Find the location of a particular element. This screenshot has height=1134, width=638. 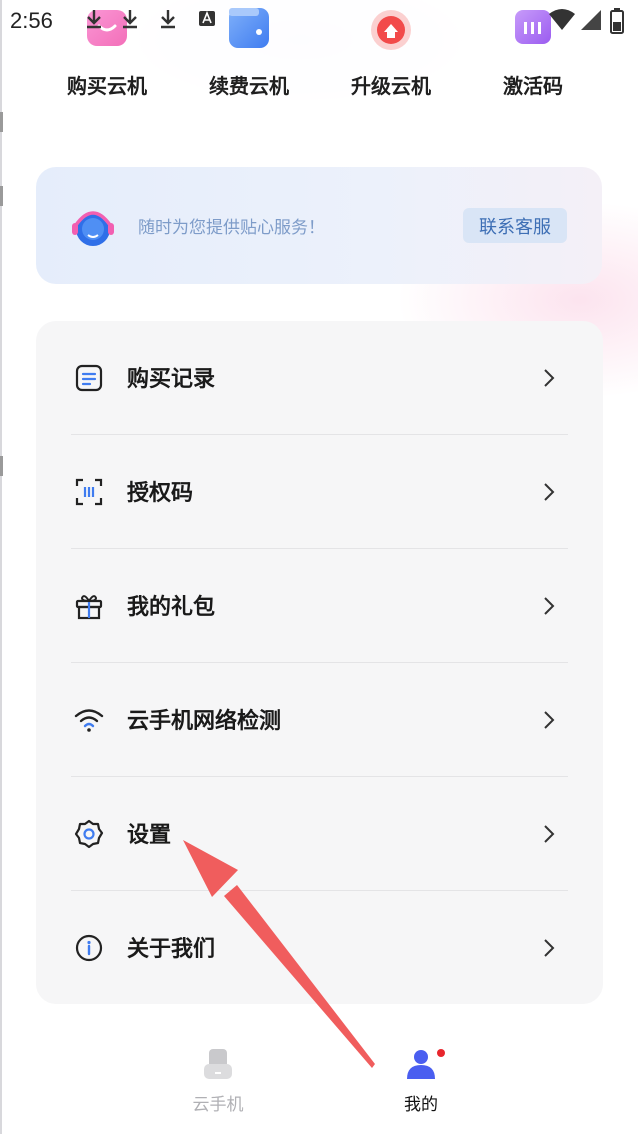

menu-item-label: 云手机网络检测 is located at coordinates (204, 721).